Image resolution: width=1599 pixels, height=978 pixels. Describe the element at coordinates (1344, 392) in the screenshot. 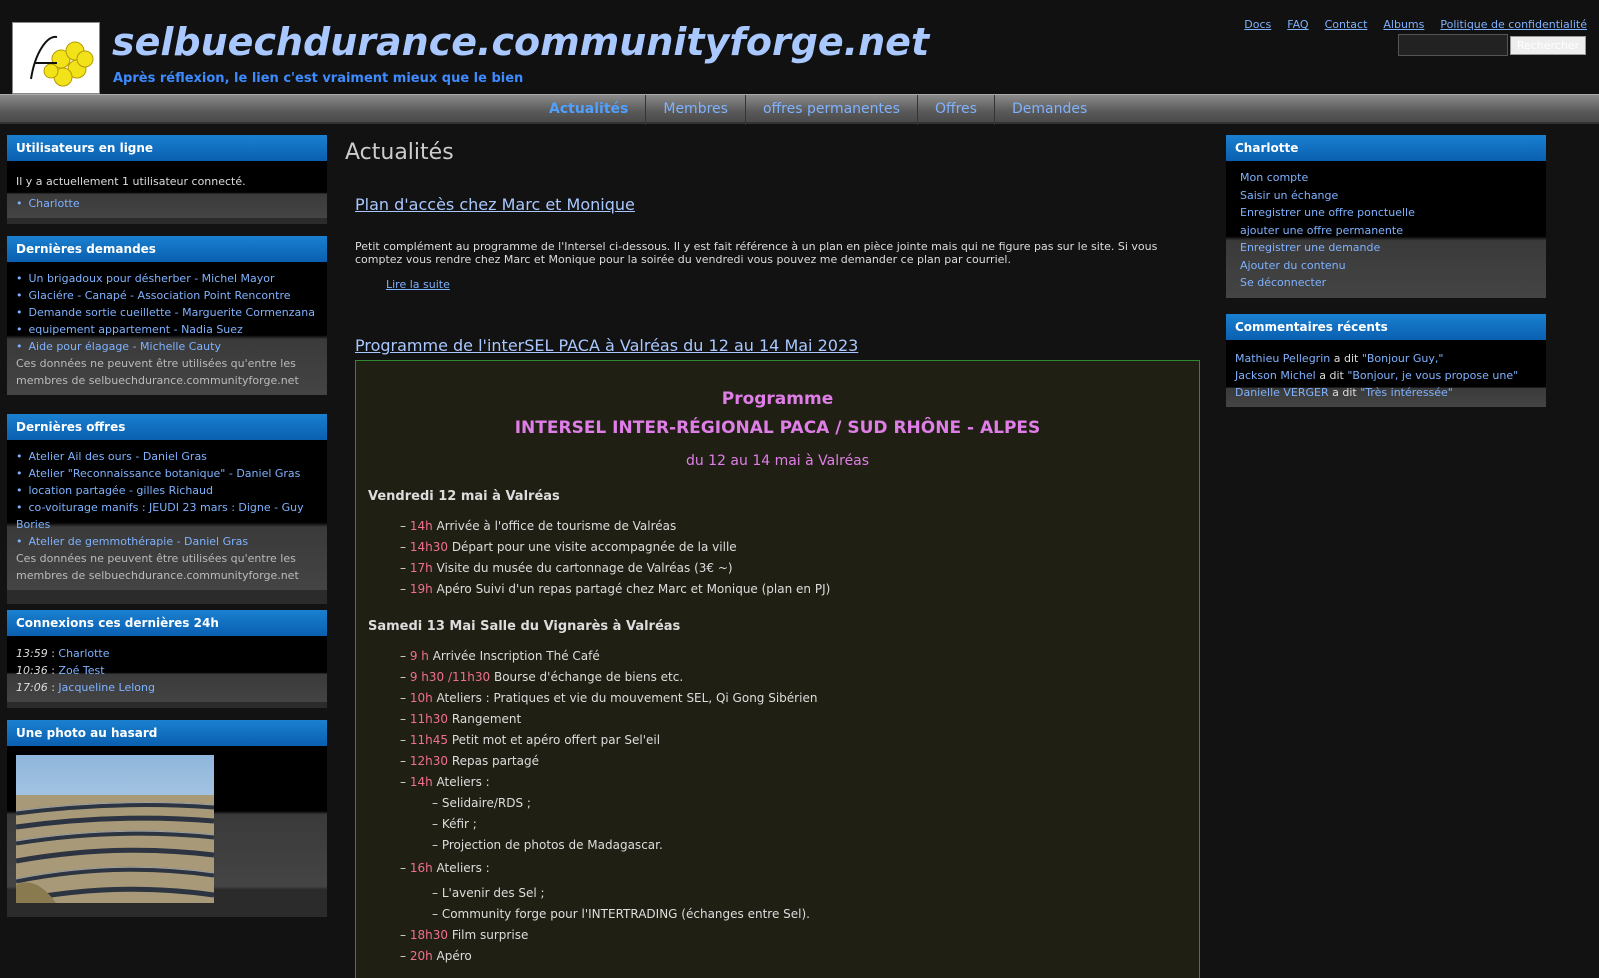

I see `comment-item: Danielle VERGER a dit "Très intéressée"` at that location.